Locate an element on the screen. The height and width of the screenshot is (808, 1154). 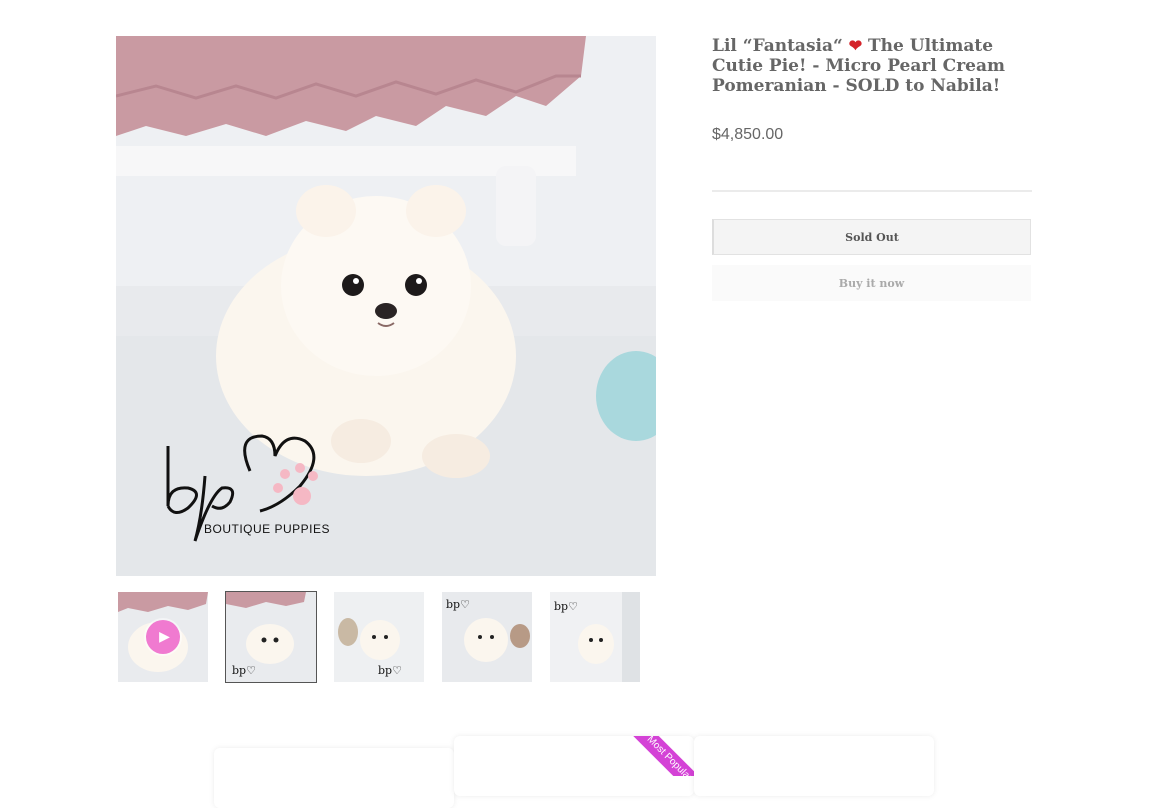
buy-it-now-button: Buy it now is located at coordinates (871, 283).